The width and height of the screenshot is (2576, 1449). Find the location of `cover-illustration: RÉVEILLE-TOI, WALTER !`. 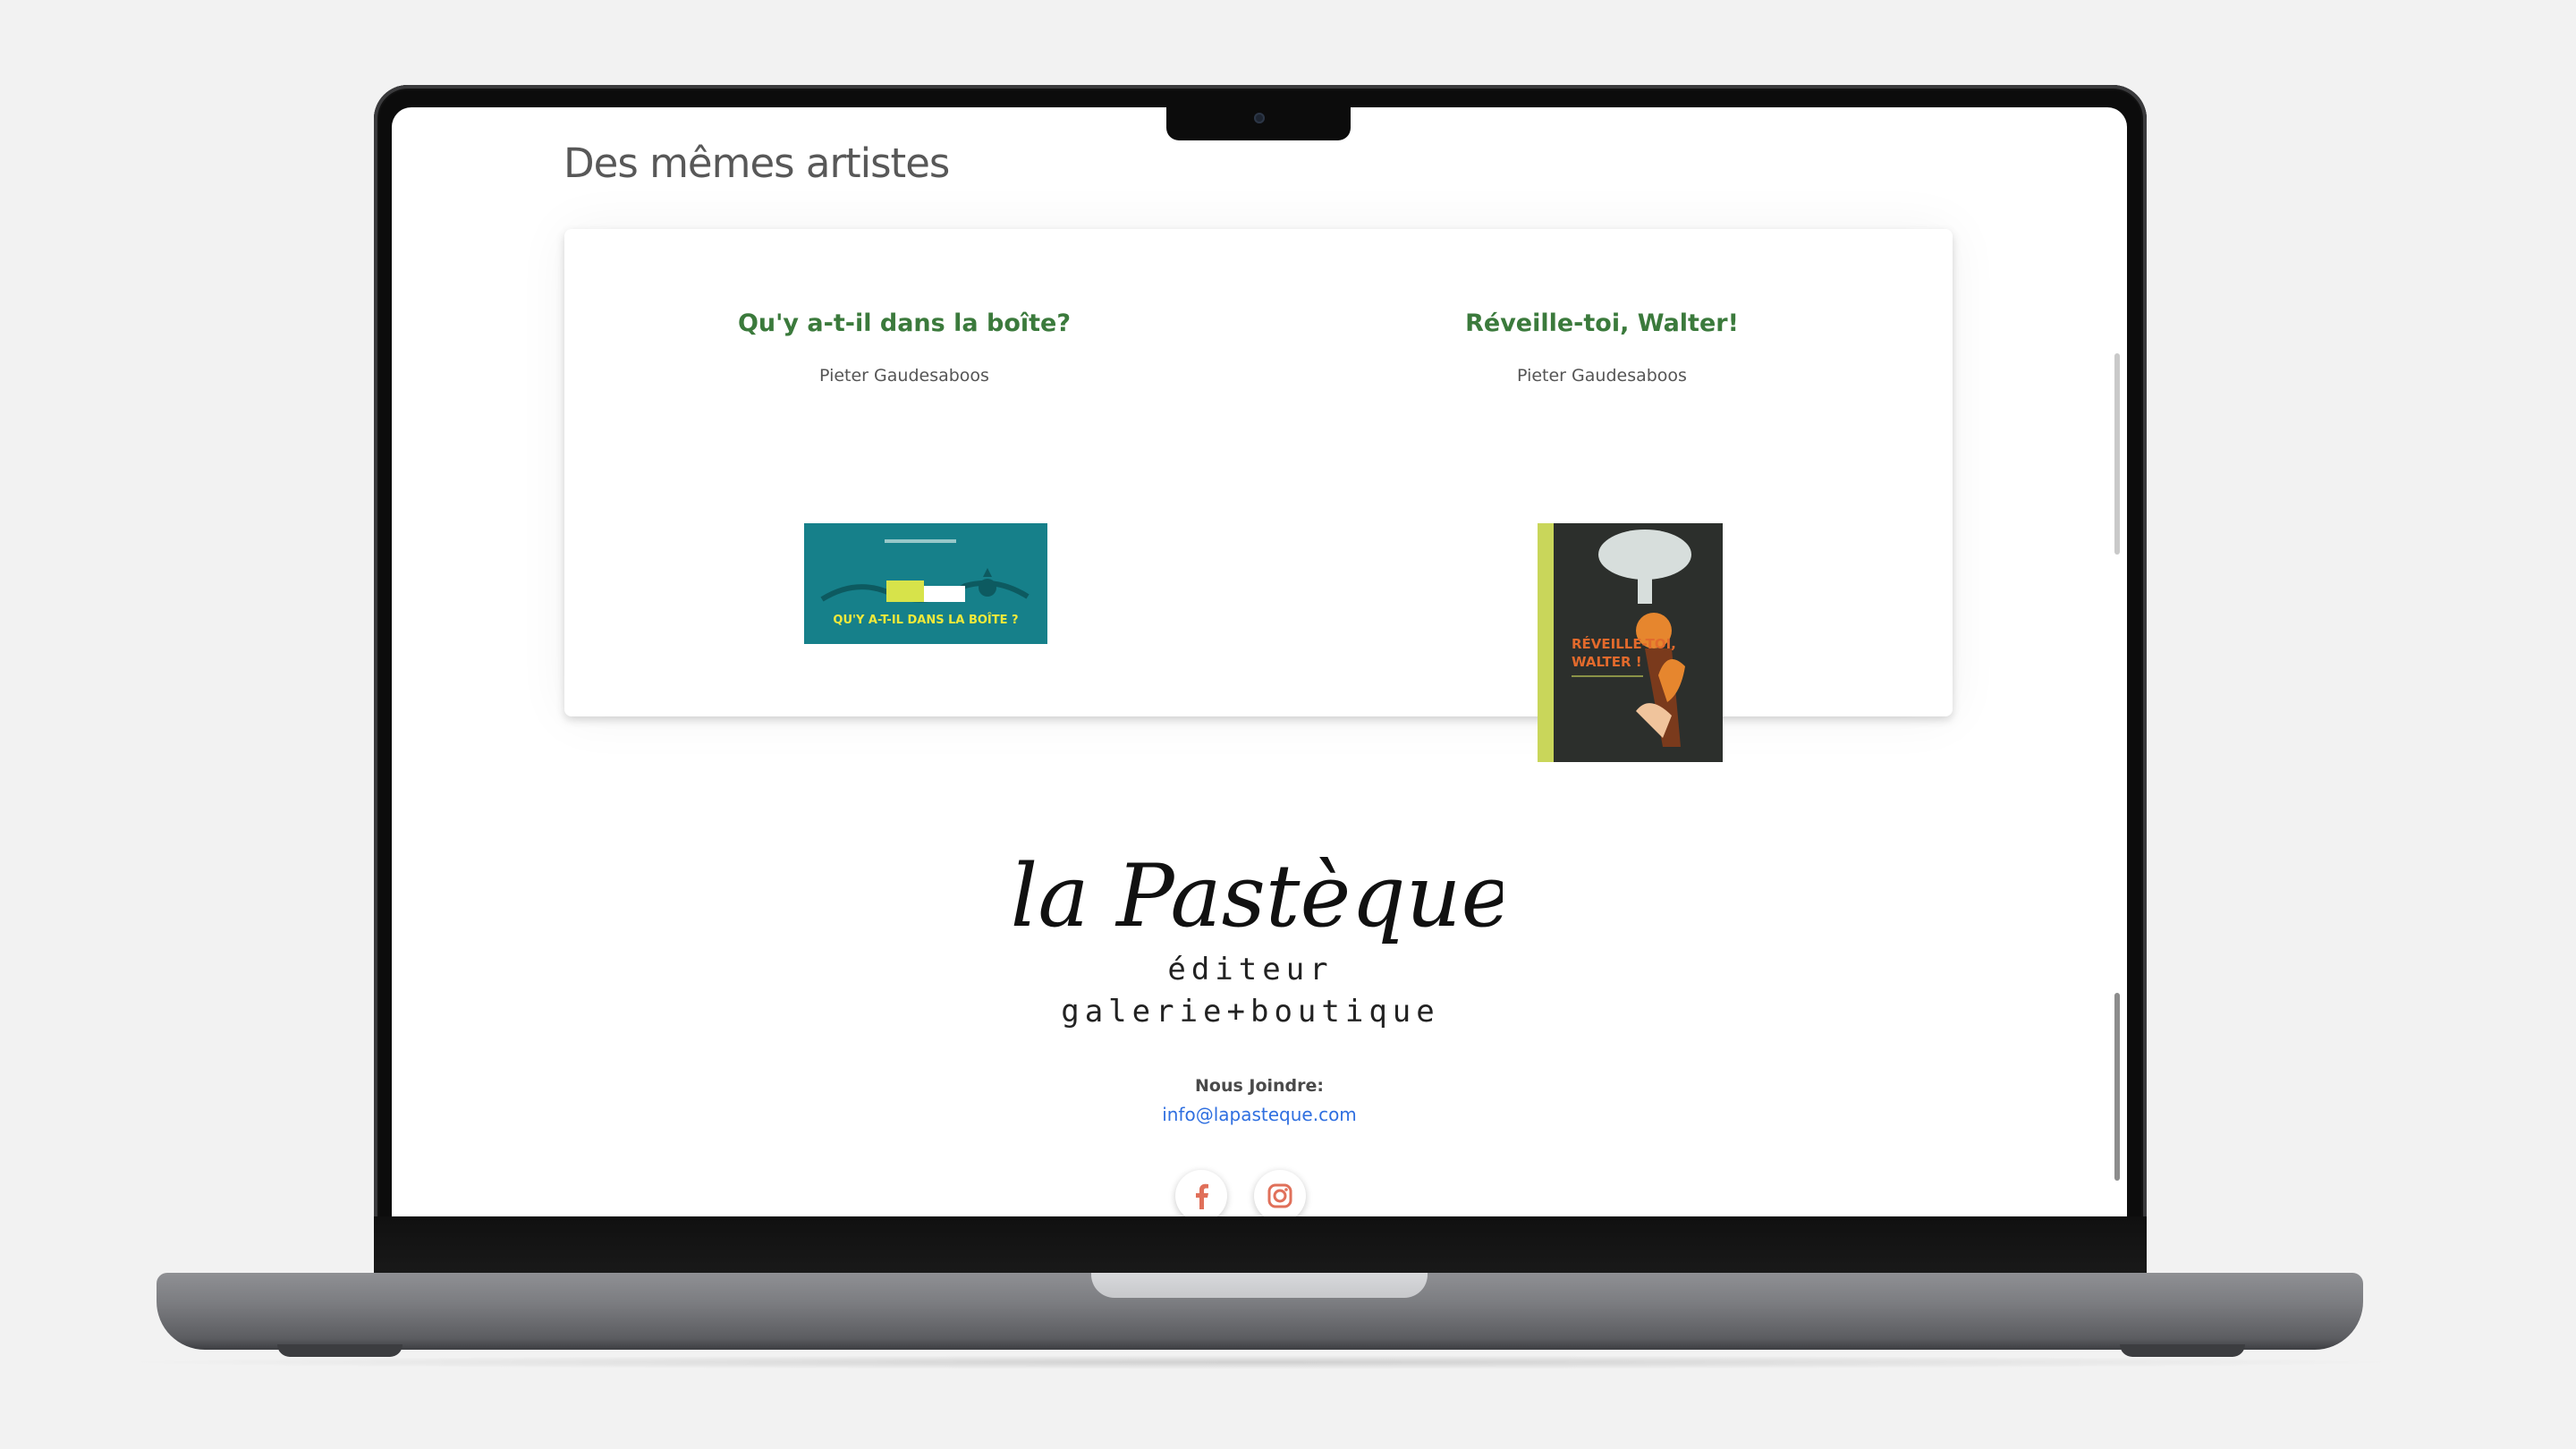

cover-illustration: RÉVEILLE-TOI, WALTER ! is located at coordinates (1630, 642).